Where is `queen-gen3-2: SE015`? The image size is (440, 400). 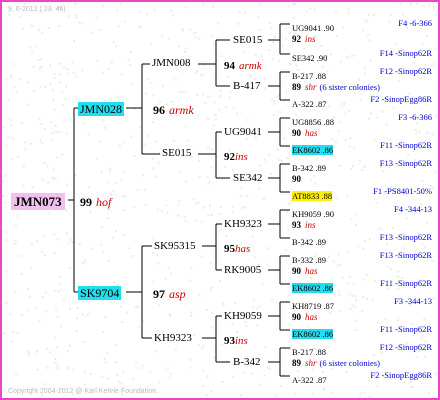
queen-gen3-2: SE015 is located at coordinates (176, 153).